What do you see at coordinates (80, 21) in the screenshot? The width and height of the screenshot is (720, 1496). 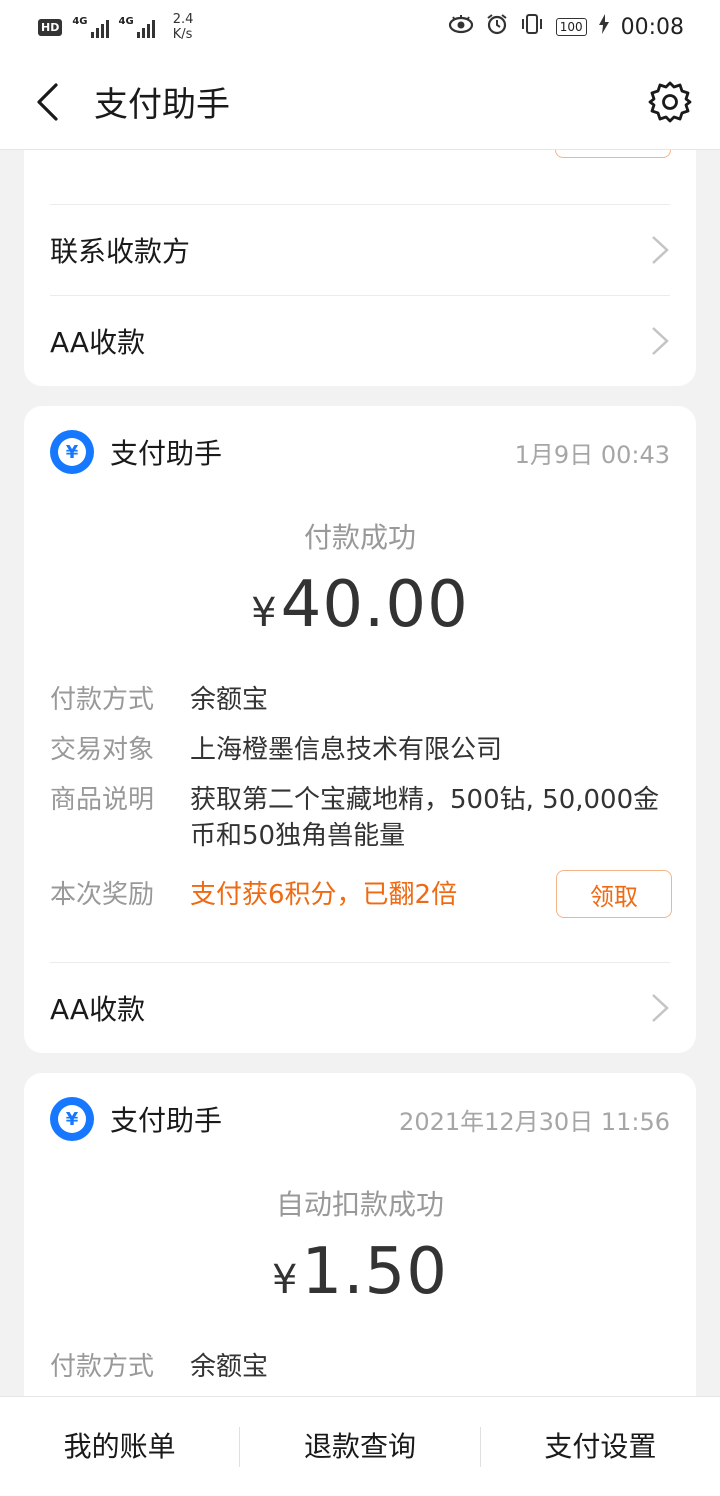 I see `network-type-label: 4G` at bounding box center [80, 21].